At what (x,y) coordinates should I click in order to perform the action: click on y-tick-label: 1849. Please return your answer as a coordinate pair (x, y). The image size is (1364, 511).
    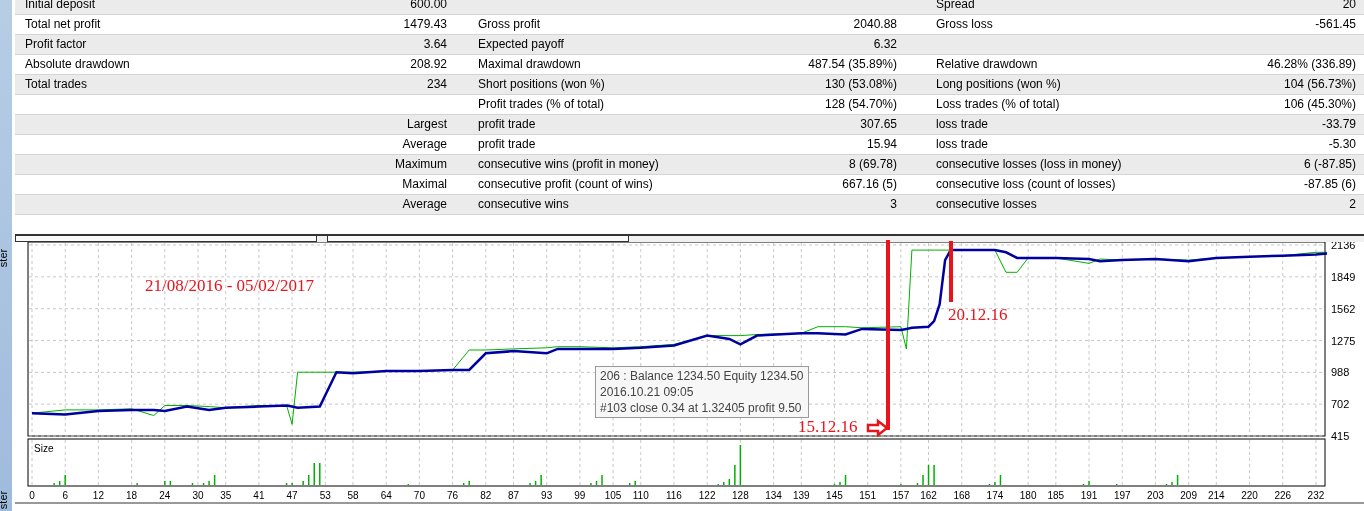
    Looking at the image, I should click on (1343, 276).